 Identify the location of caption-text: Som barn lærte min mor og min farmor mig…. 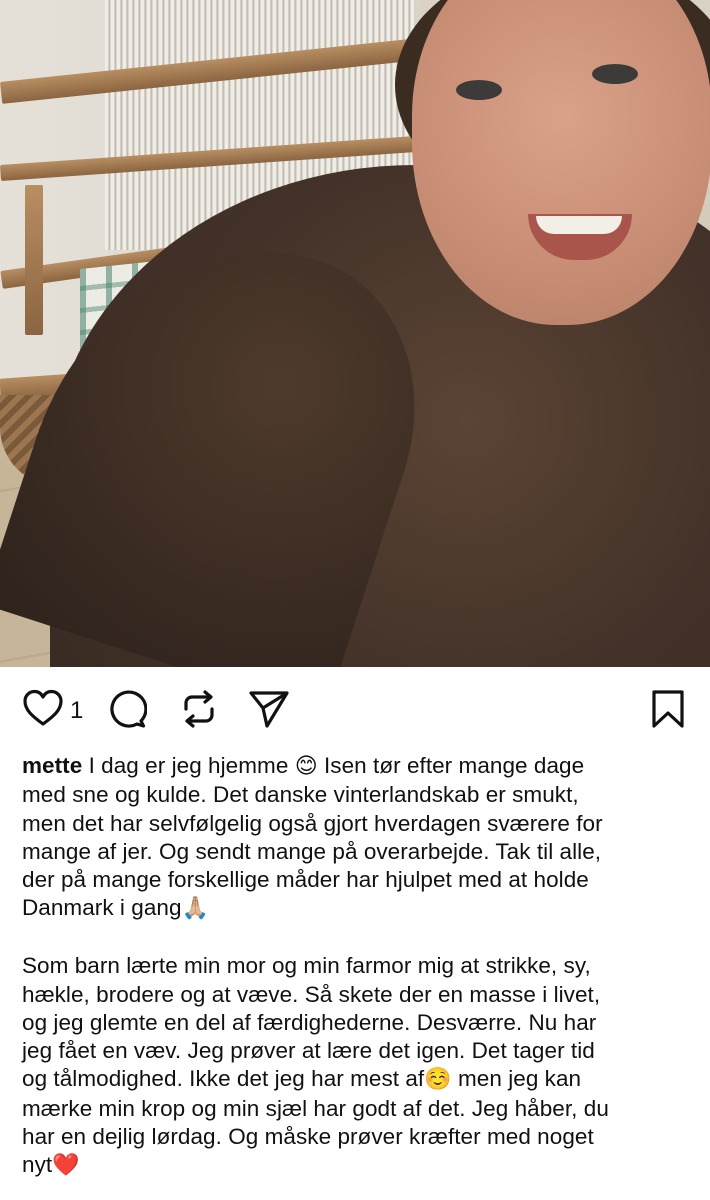
(306, 966).